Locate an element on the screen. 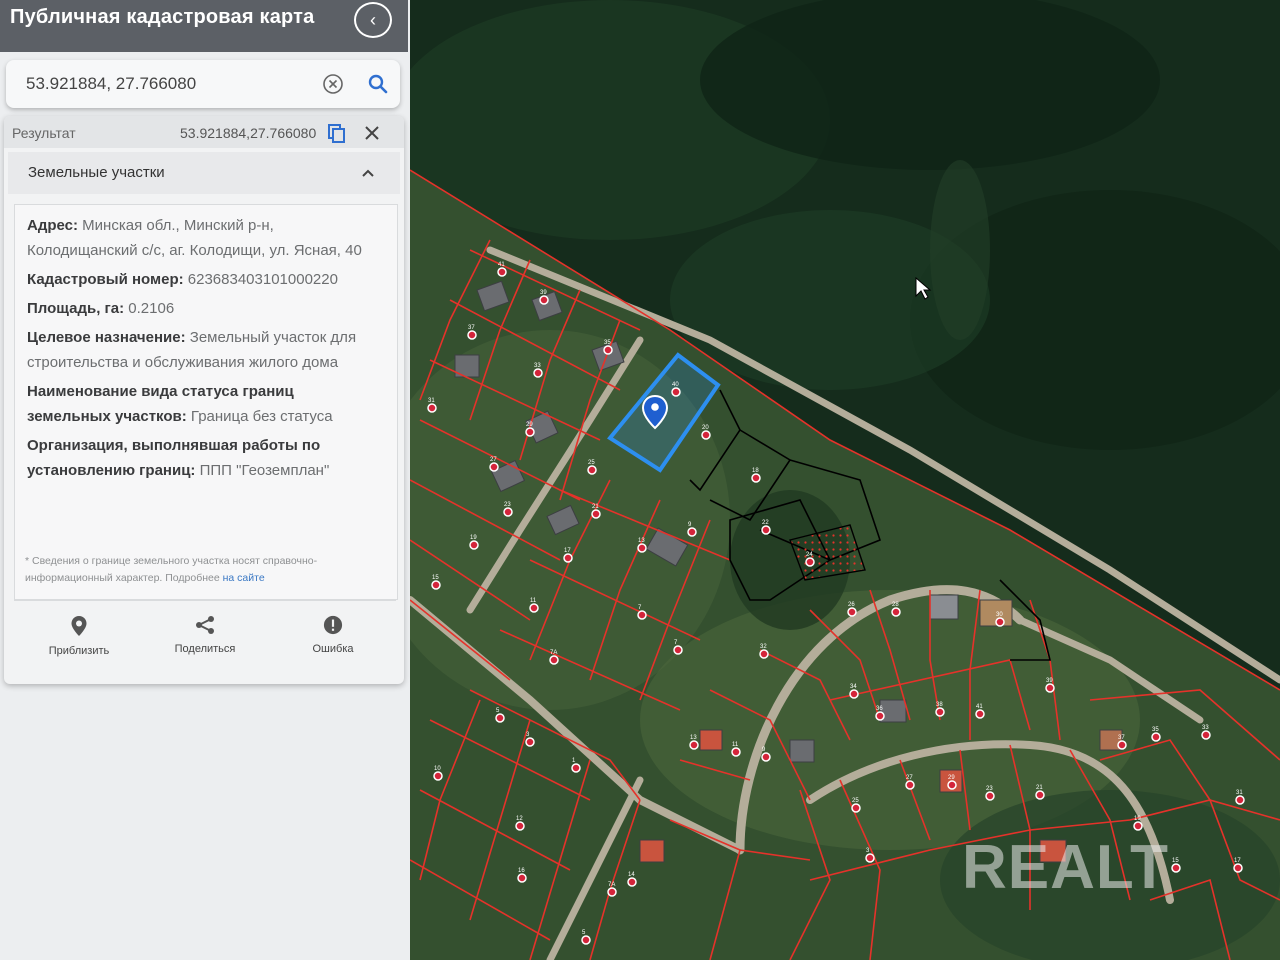  plot-number-label: 23 is located at coordinates (507, 505).